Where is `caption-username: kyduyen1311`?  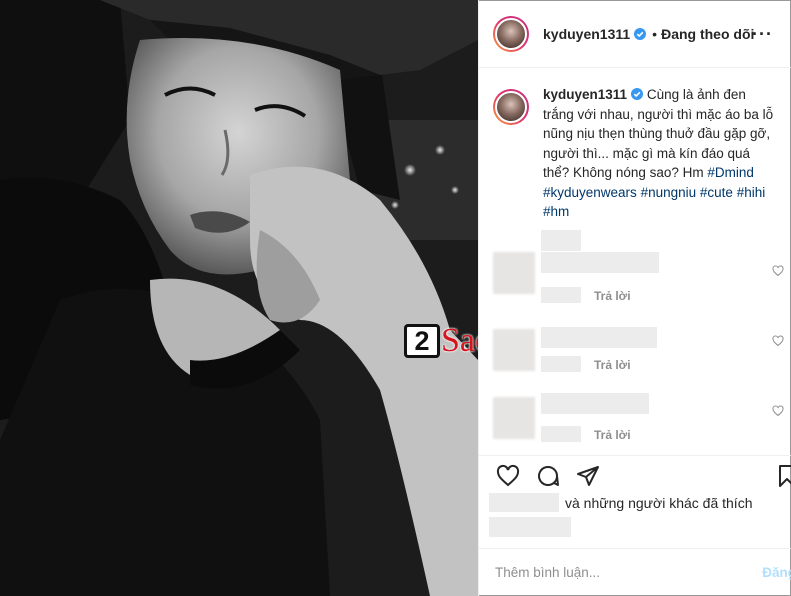 caption-username: kyduyen1311 is located at coordinates (585, 94).